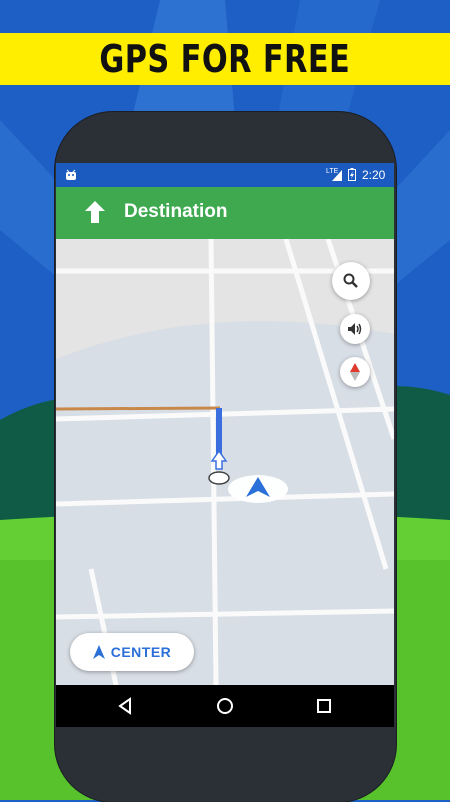  I want to click on banner-title: GPS FOR FREE, so click(225, 59).